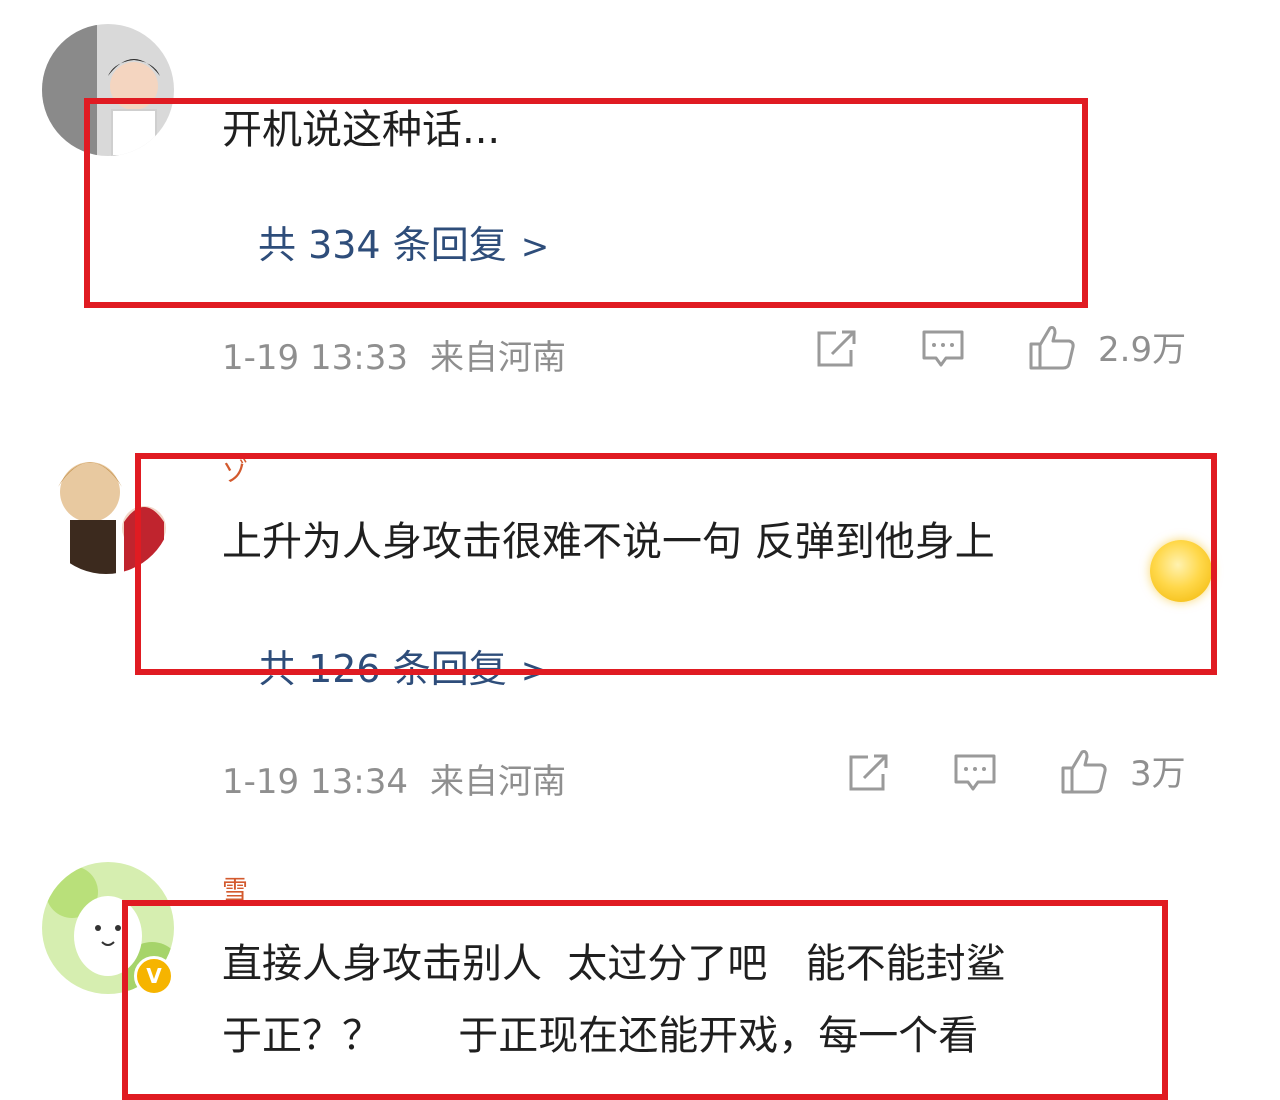 This screenshot has height=1100, width=1280. What do you see at coordinates (1181, 571) in the screenshot?
I see `gold-medal-icon` at bounding box center [1181, 571].